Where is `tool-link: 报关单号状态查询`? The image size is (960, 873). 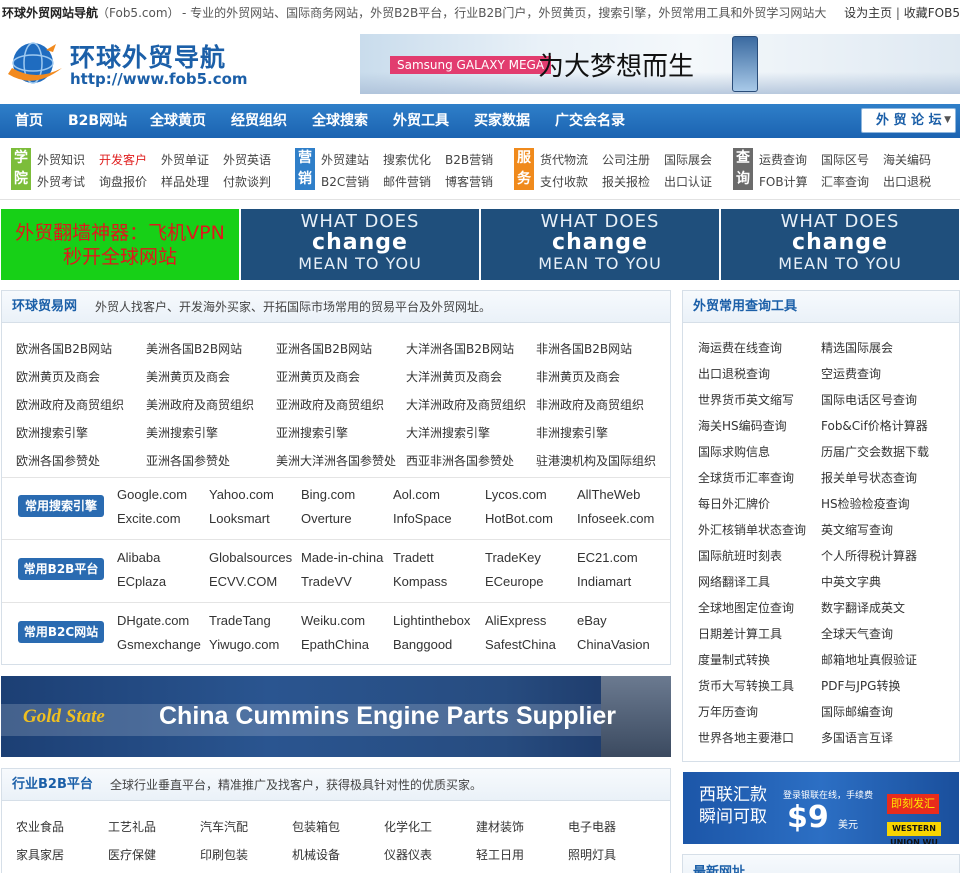
tool-link: 报关单号状态查询 is located at coordinates (869, 477).